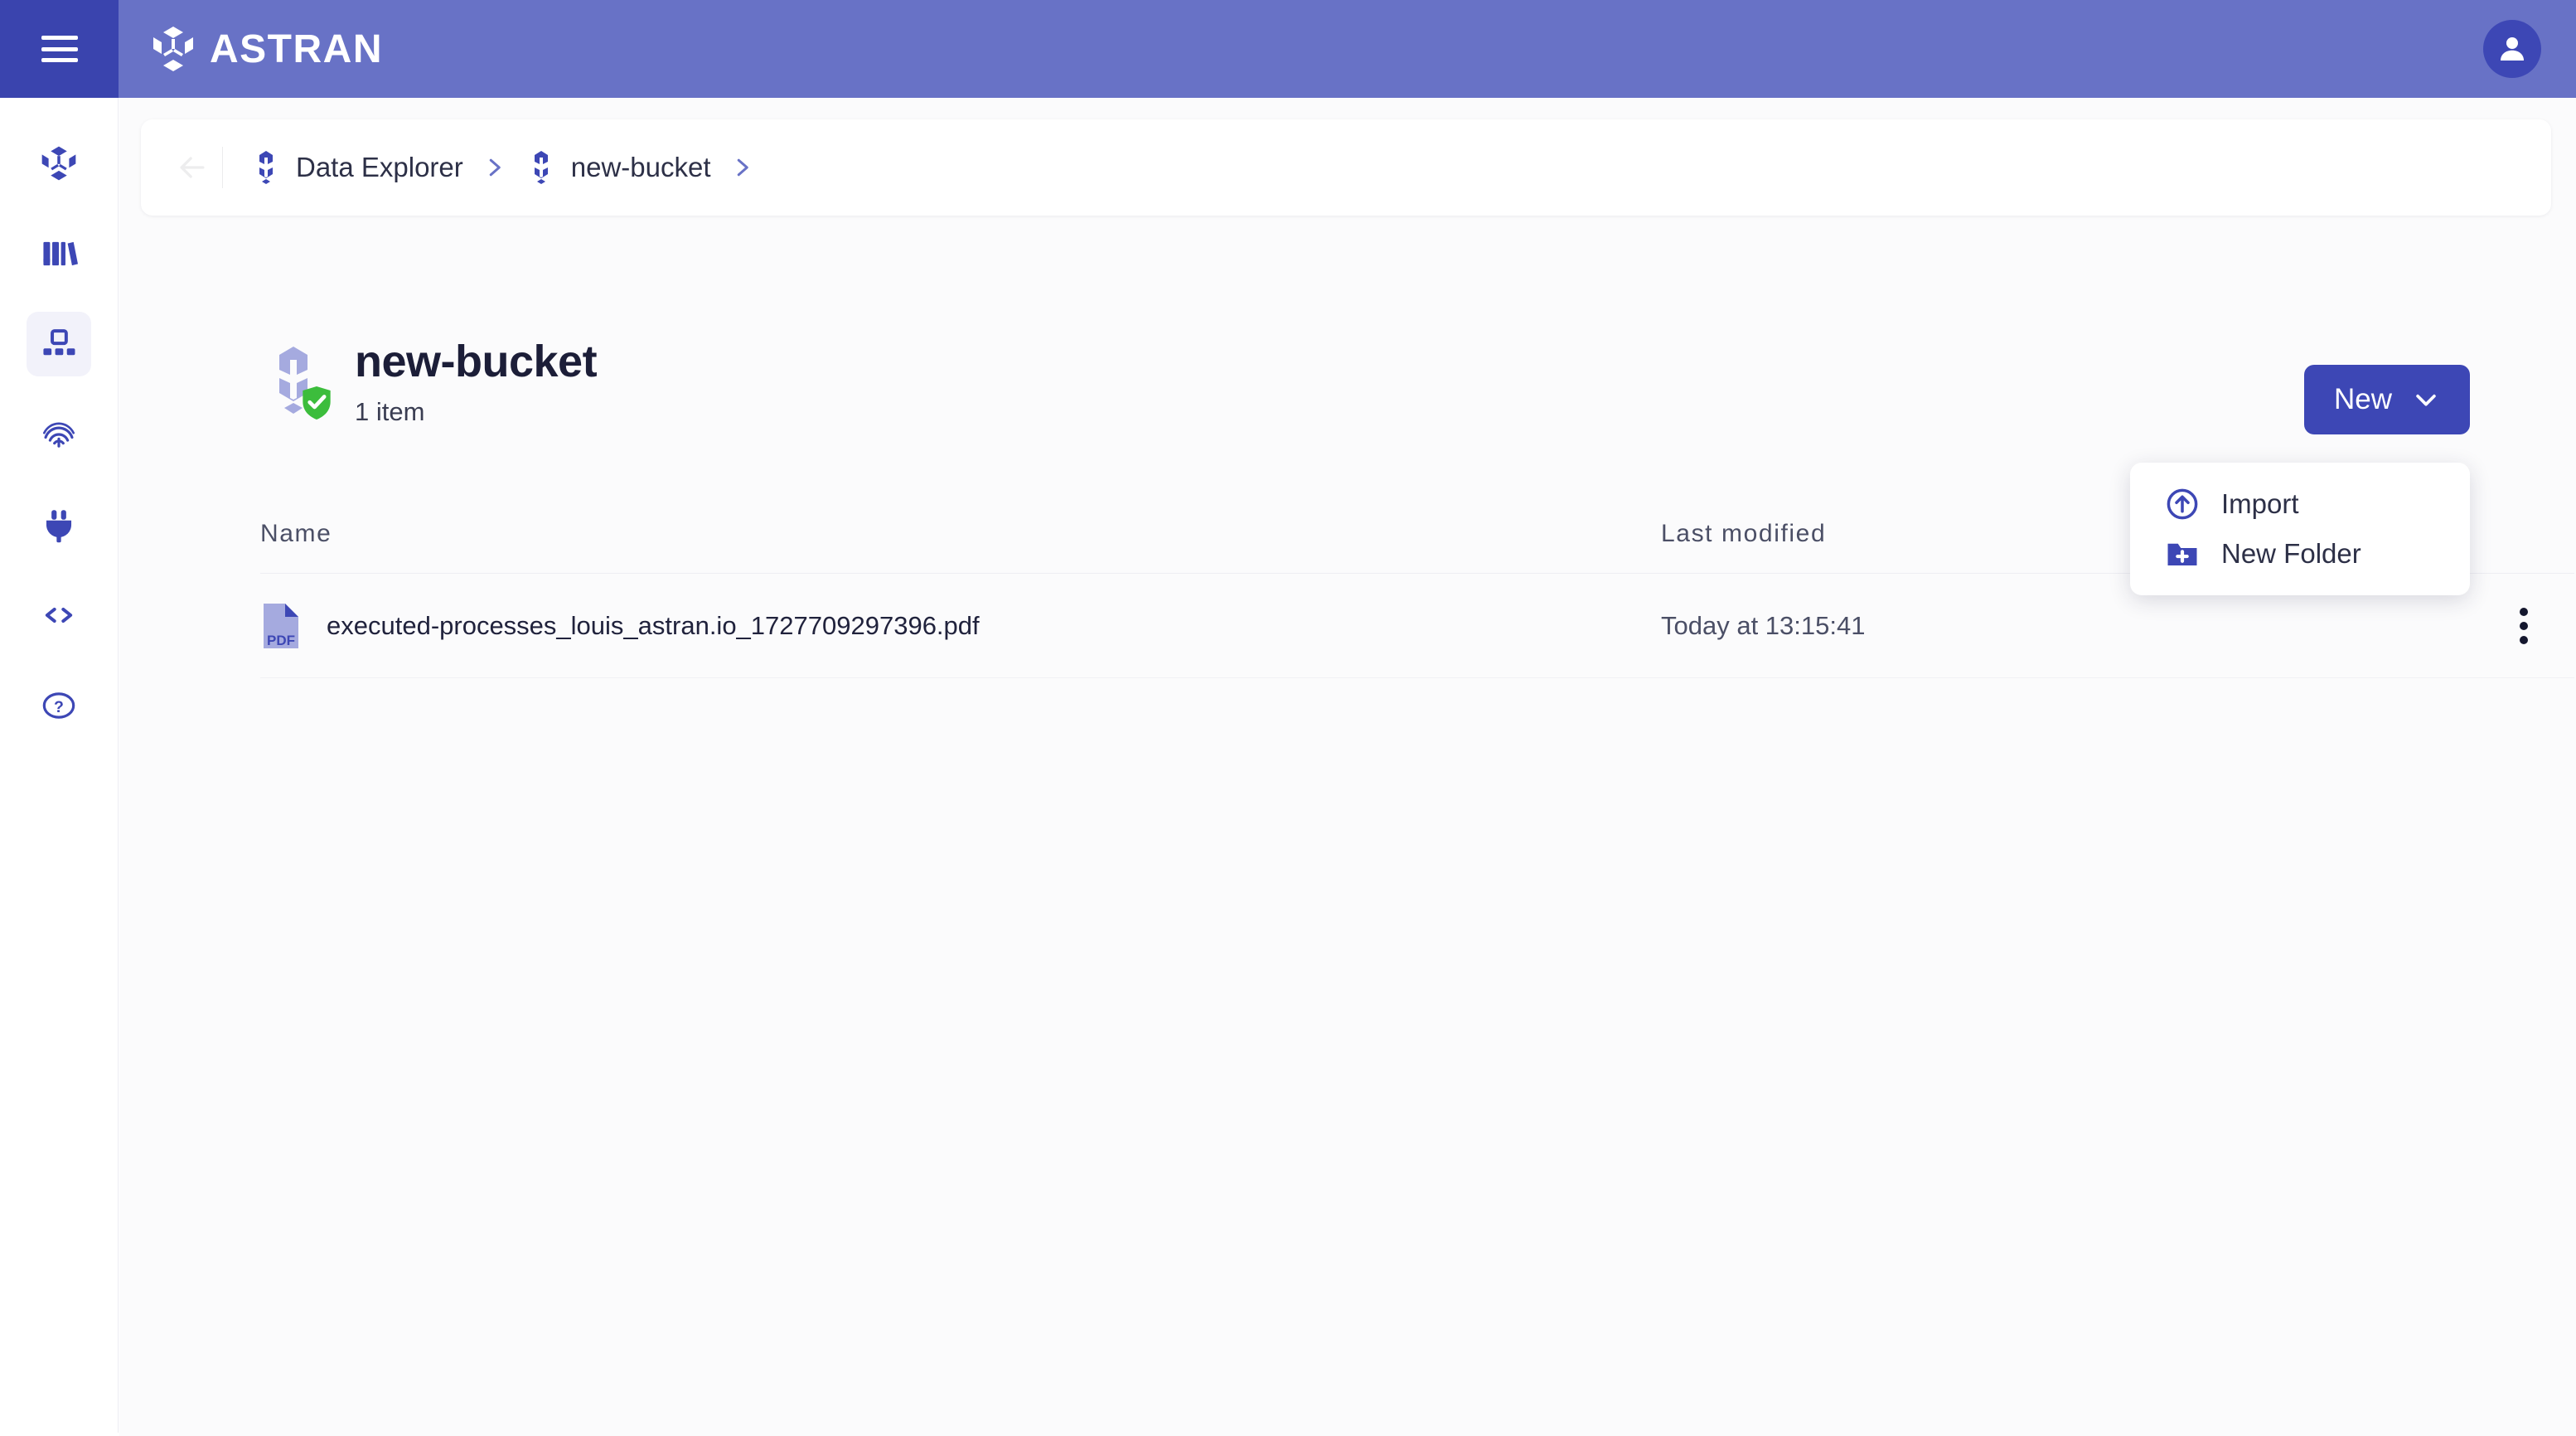 This screenshot has width=2576, height=1436. I want to click on item-count: 1 item, so click(390, 411).